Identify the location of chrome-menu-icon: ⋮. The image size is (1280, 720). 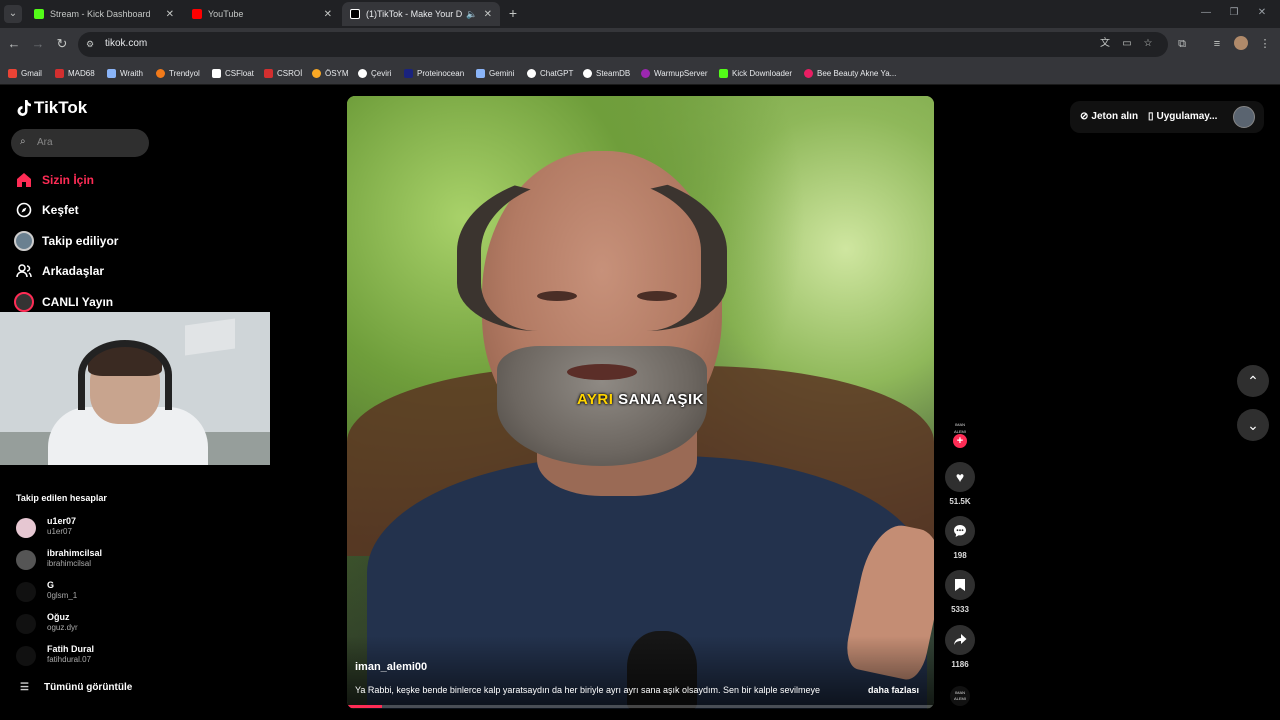
(1265, 44).